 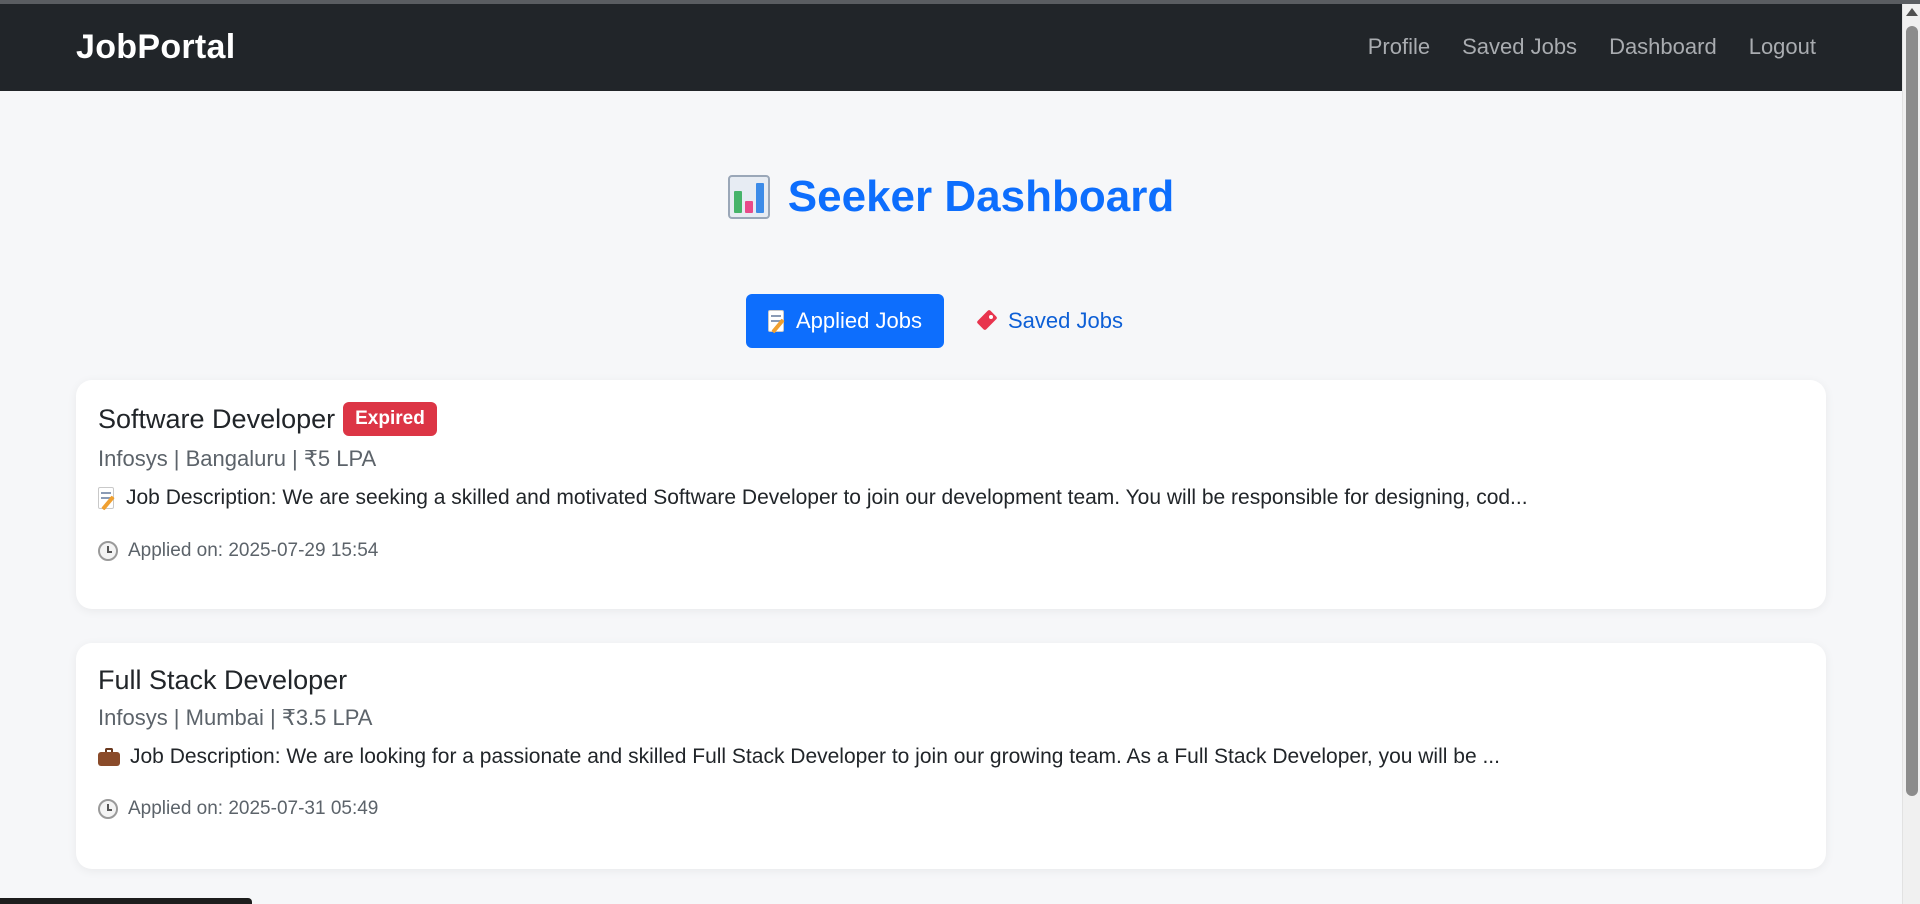 I want to click on applied-date: Applied on: 2025-07-29 15:54, so click(x=238, y=551).